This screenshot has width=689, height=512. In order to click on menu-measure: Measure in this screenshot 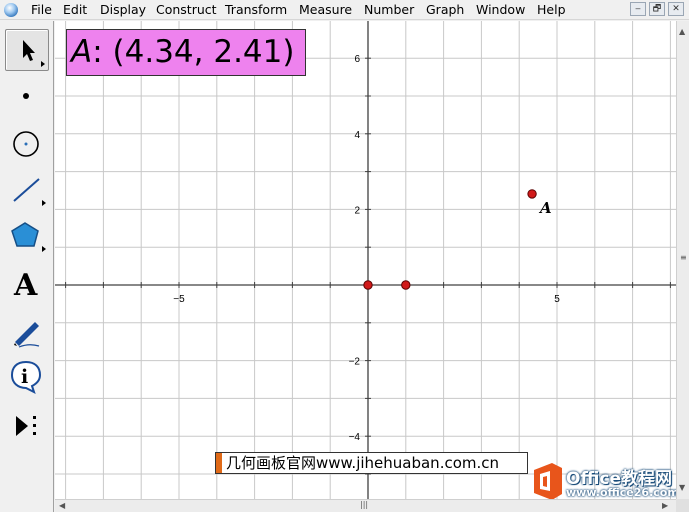, I will do `click(325, 9)`.